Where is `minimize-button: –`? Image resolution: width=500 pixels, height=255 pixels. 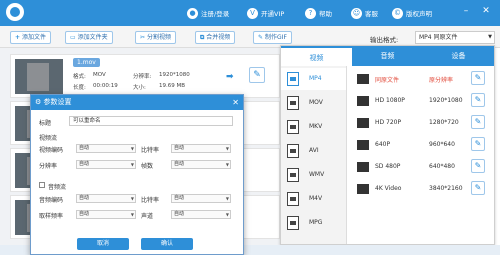
minimize-button: – is located at coordinates (466, 11).